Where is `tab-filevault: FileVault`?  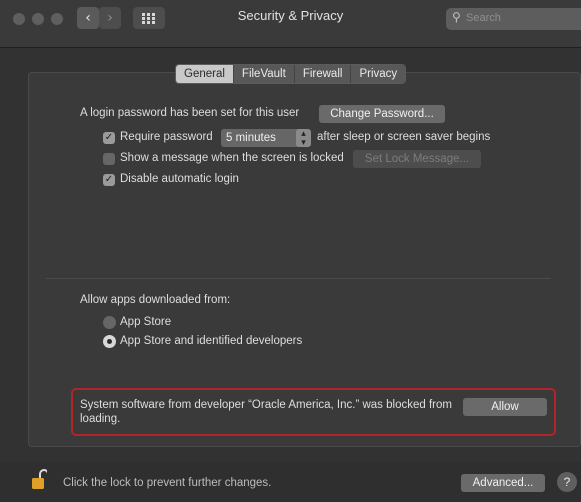 tab-filevault: FileVault is located at coordinates (264, 74).